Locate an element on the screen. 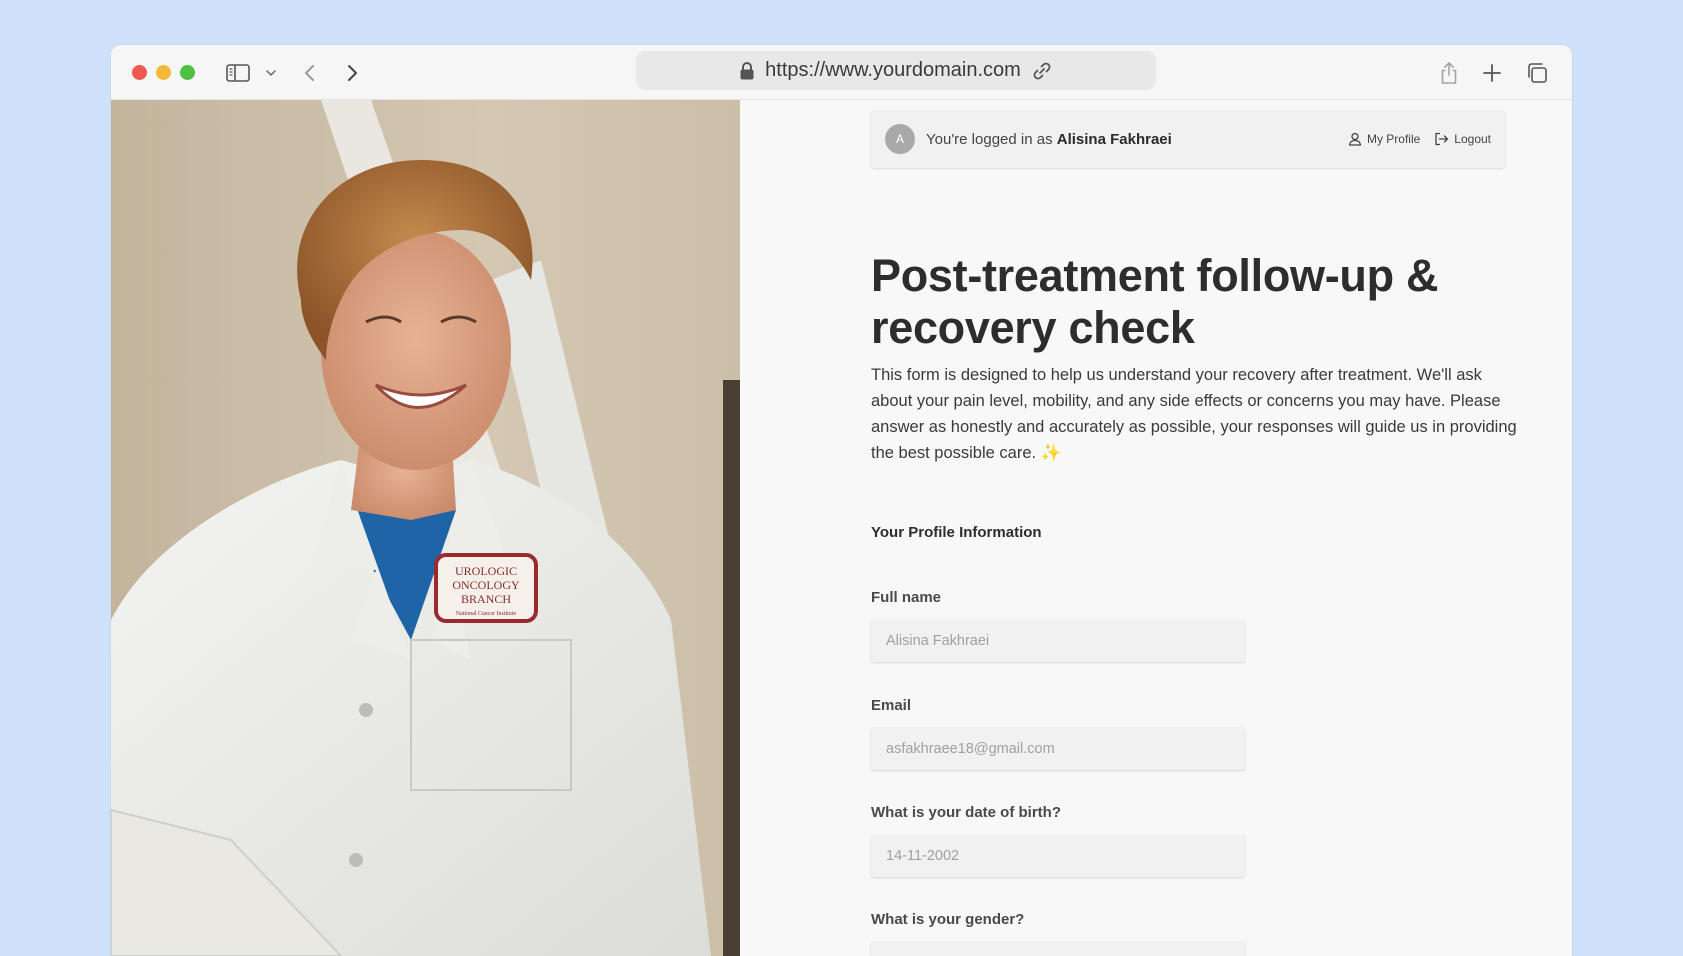  email-label: Email is located at coordinates (891, 705).